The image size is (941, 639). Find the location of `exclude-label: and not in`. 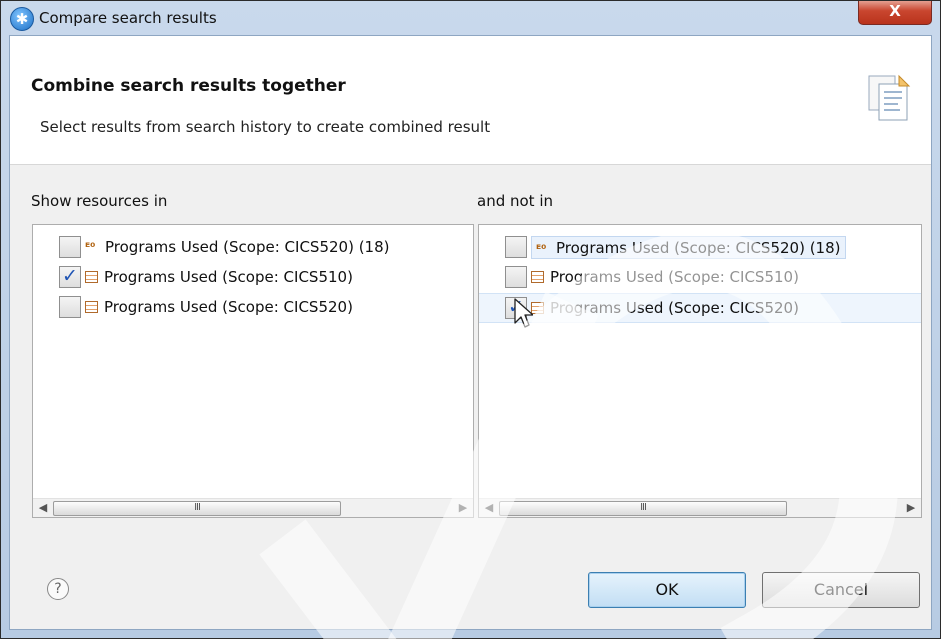

exclude-label: and not in is located at coordinates (515, 201).